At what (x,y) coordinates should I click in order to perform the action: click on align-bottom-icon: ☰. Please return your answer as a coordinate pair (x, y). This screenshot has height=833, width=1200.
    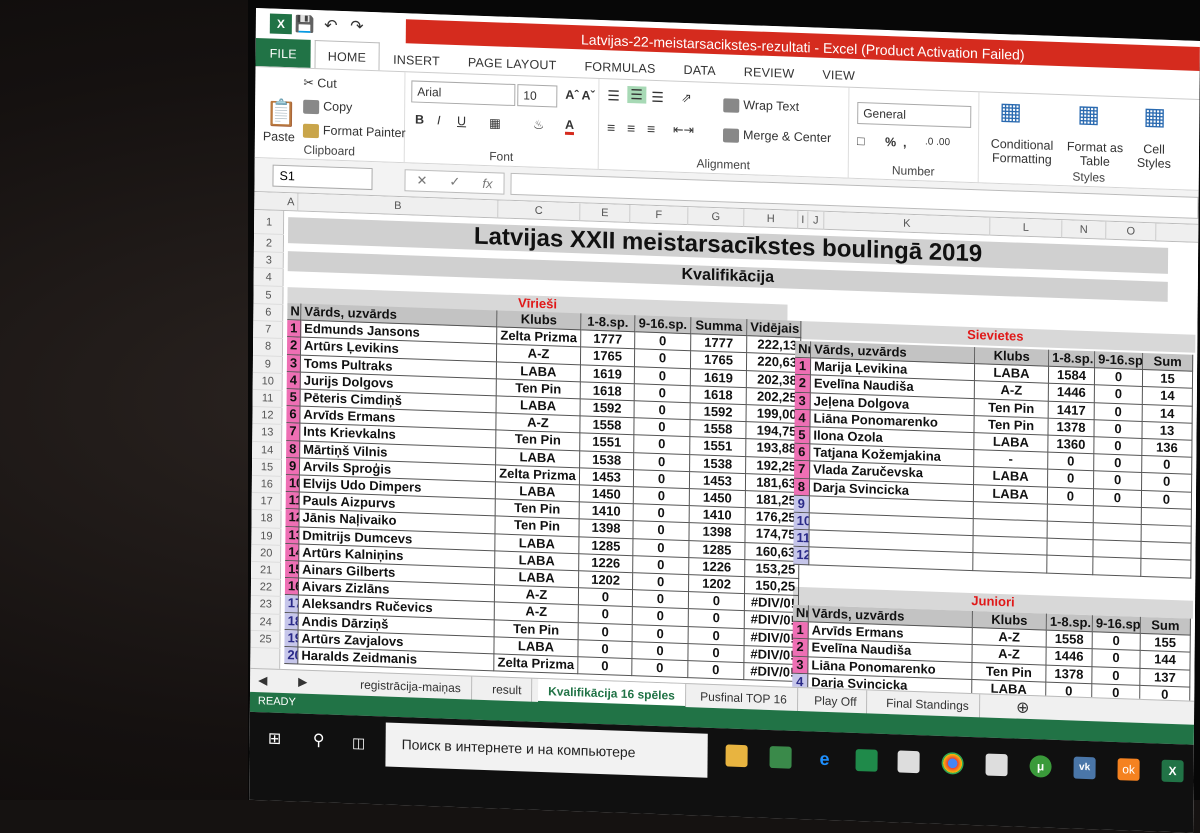
    Looking at the image, I should click on (657, 97).